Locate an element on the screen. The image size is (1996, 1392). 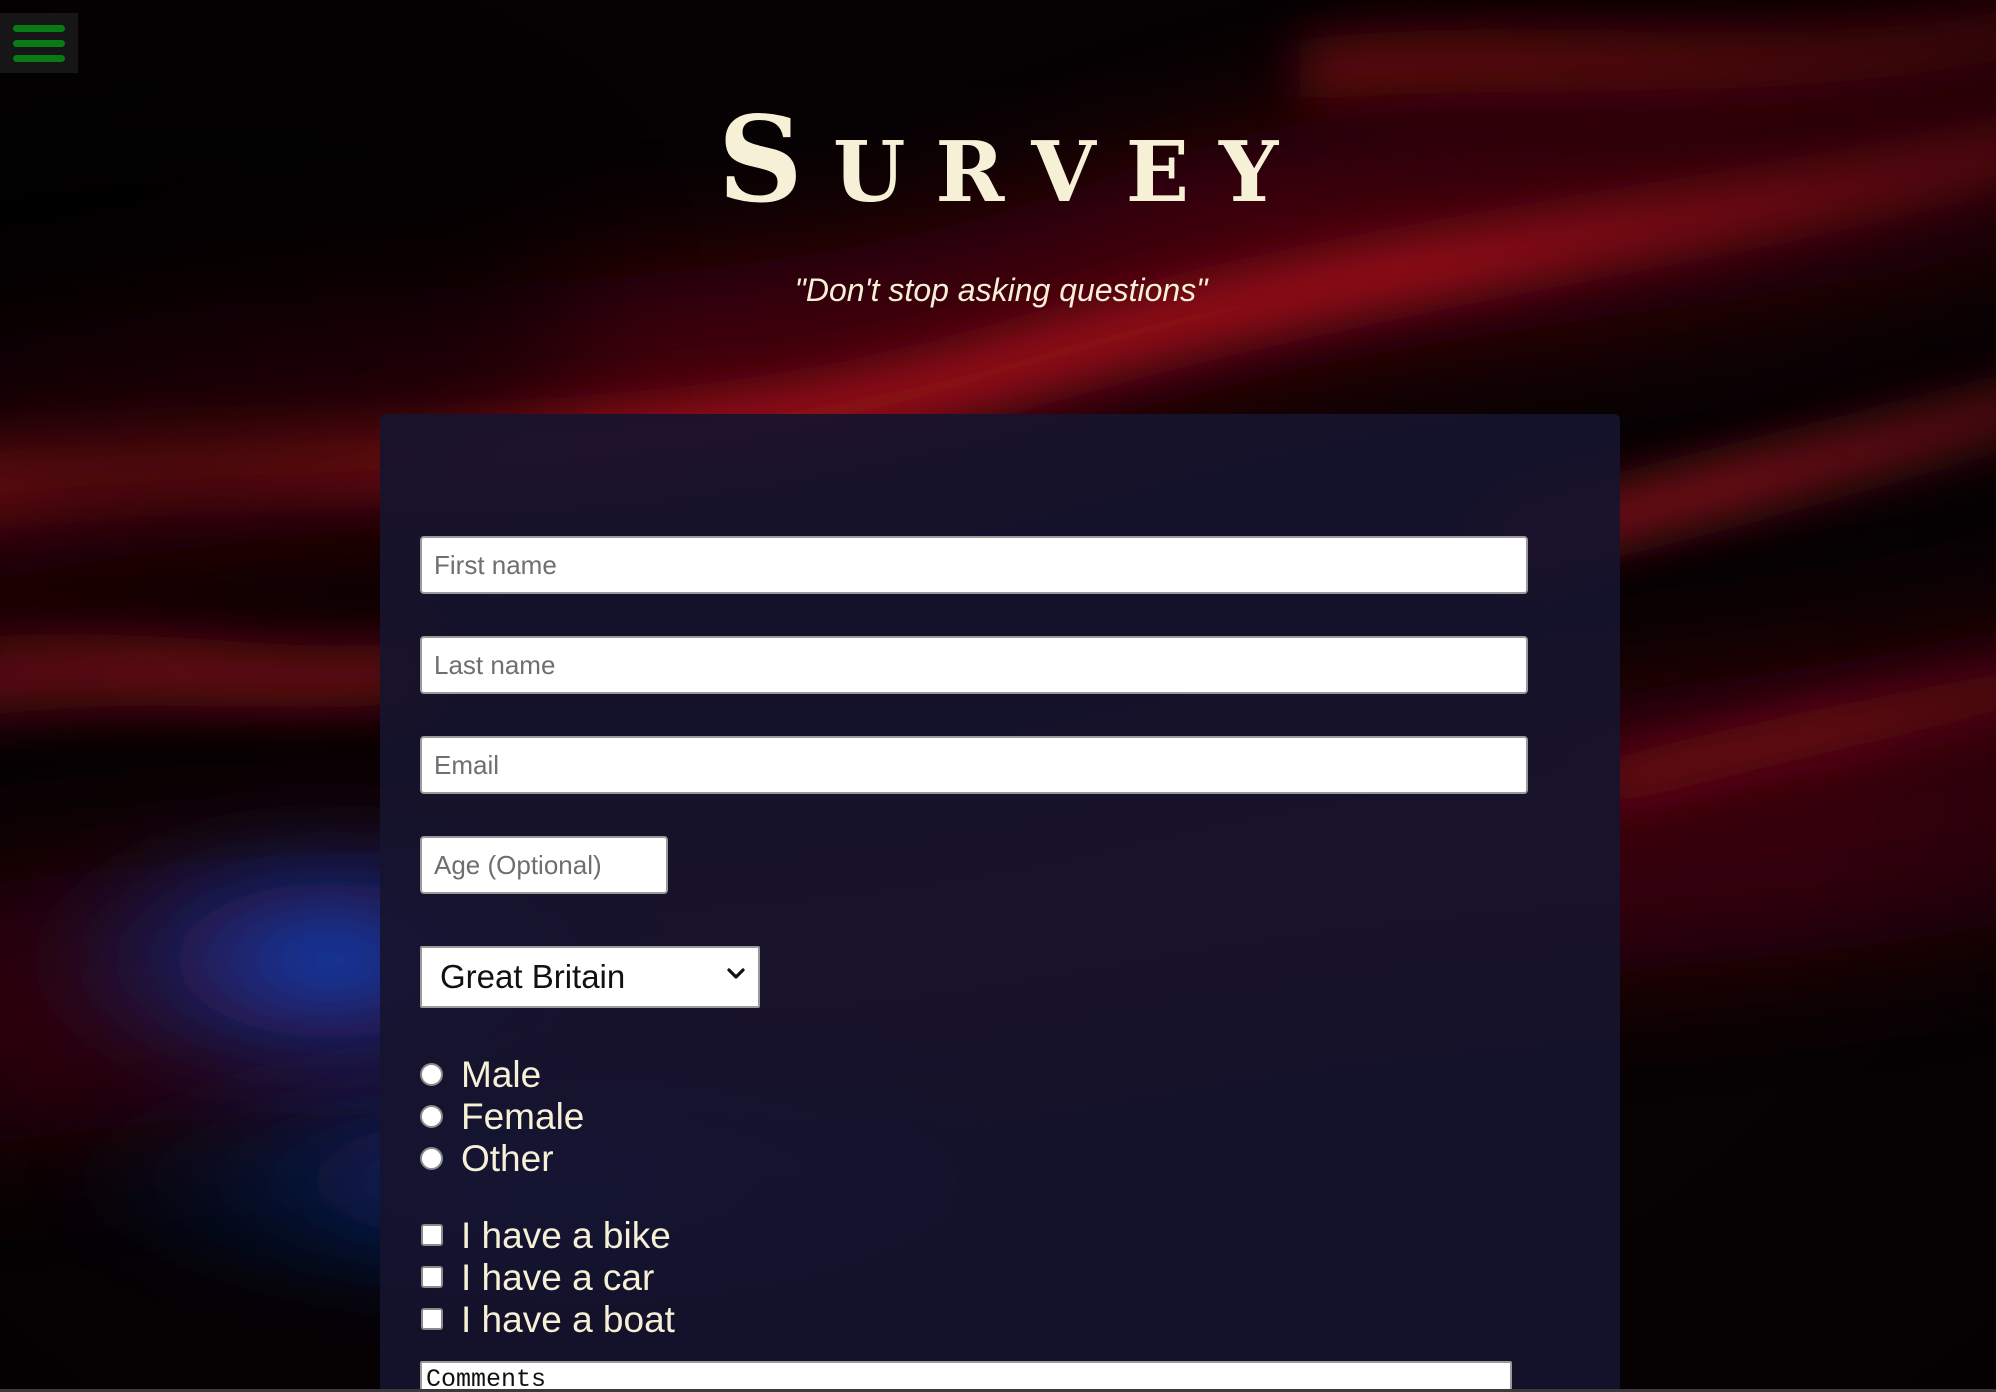
menu-button is located at coordinates (39, 43).